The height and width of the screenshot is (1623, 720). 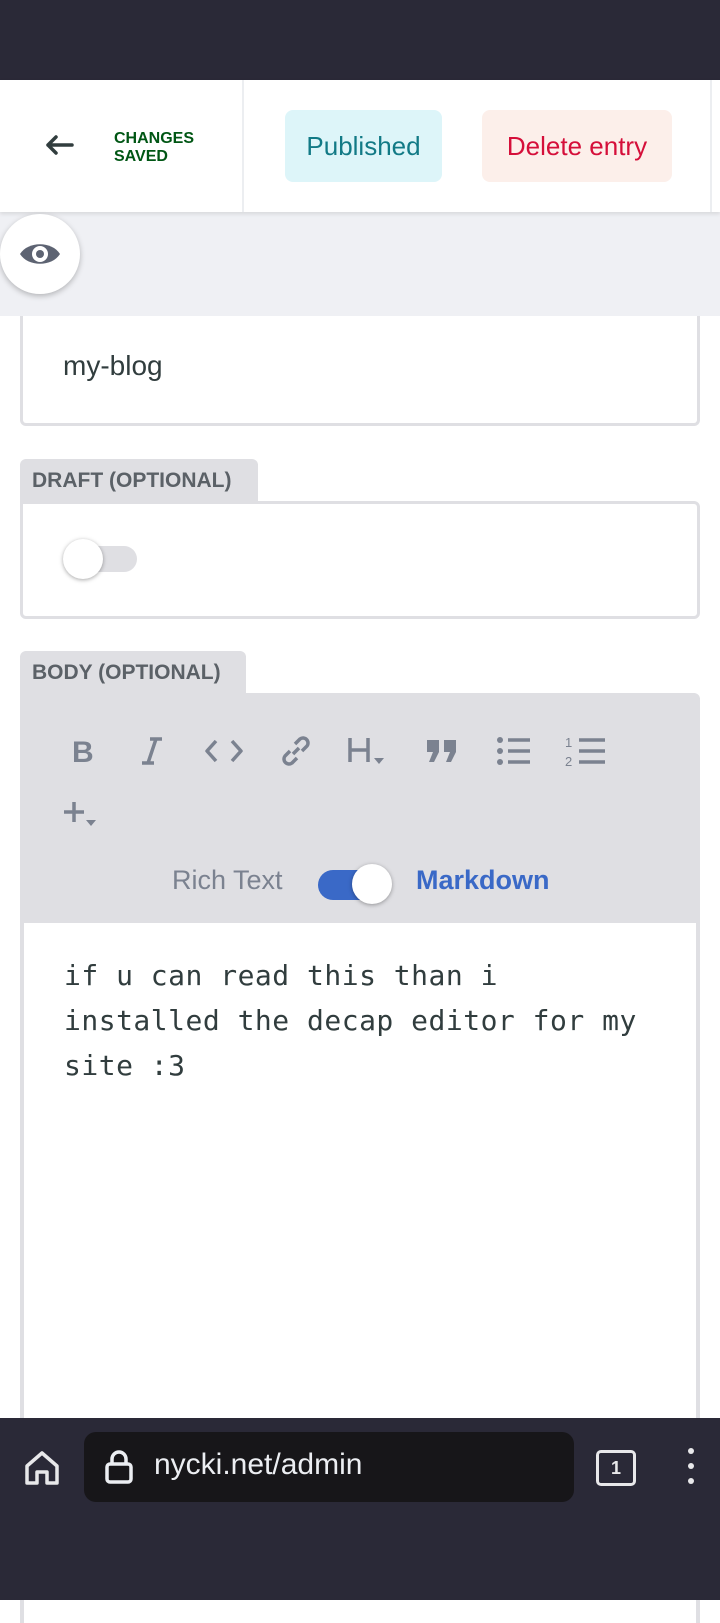 What do you see at coordinates (360, 40) in the screenshot?
I see `status-bar` at bounding box center [360, 40].